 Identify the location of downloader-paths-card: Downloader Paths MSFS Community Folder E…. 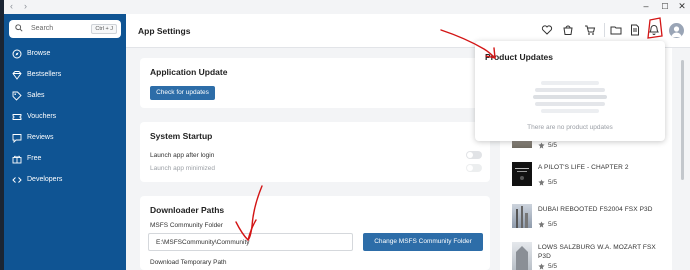
(315, 233).